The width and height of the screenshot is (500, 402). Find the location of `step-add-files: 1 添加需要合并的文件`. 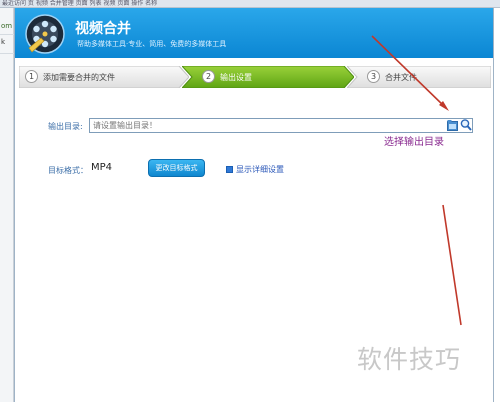

step-add-files: 1 添加需要合并的文件 is located at coordinates (104, 77).